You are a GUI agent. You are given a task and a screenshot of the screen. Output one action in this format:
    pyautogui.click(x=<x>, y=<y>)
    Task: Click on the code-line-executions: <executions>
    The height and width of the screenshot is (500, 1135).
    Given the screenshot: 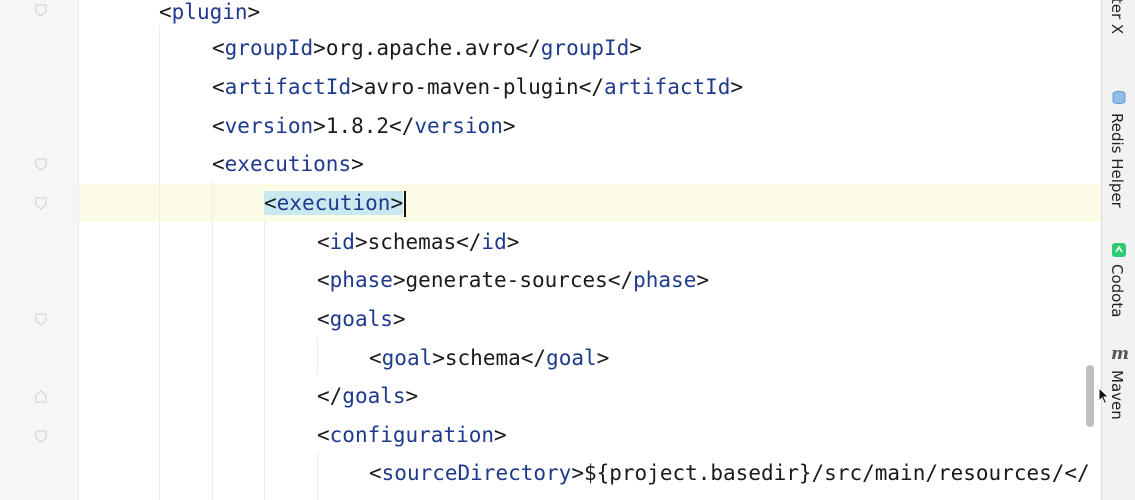 What is the action you would take?
    pyautogui.click(x=288, y=164)
    